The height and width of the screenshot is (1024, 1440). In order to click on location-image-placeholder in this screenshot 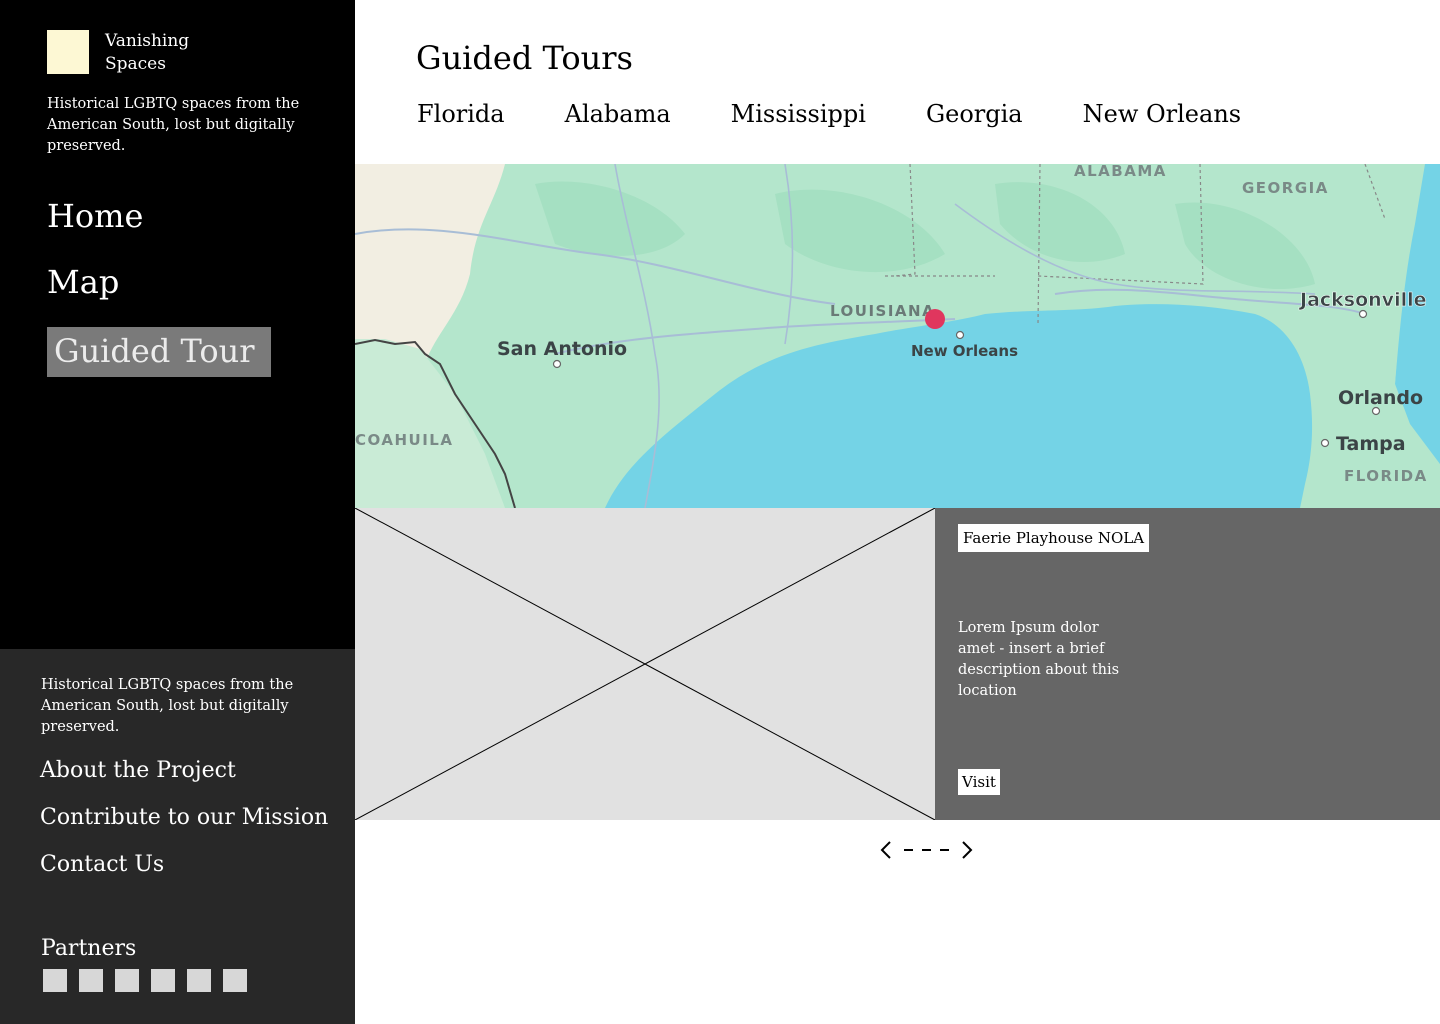, I will do `click(645, 664)`.